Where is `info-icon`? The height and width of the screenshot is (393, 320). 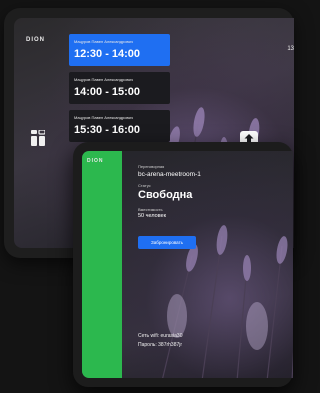
info-icon is located at coordinates (38, 138).